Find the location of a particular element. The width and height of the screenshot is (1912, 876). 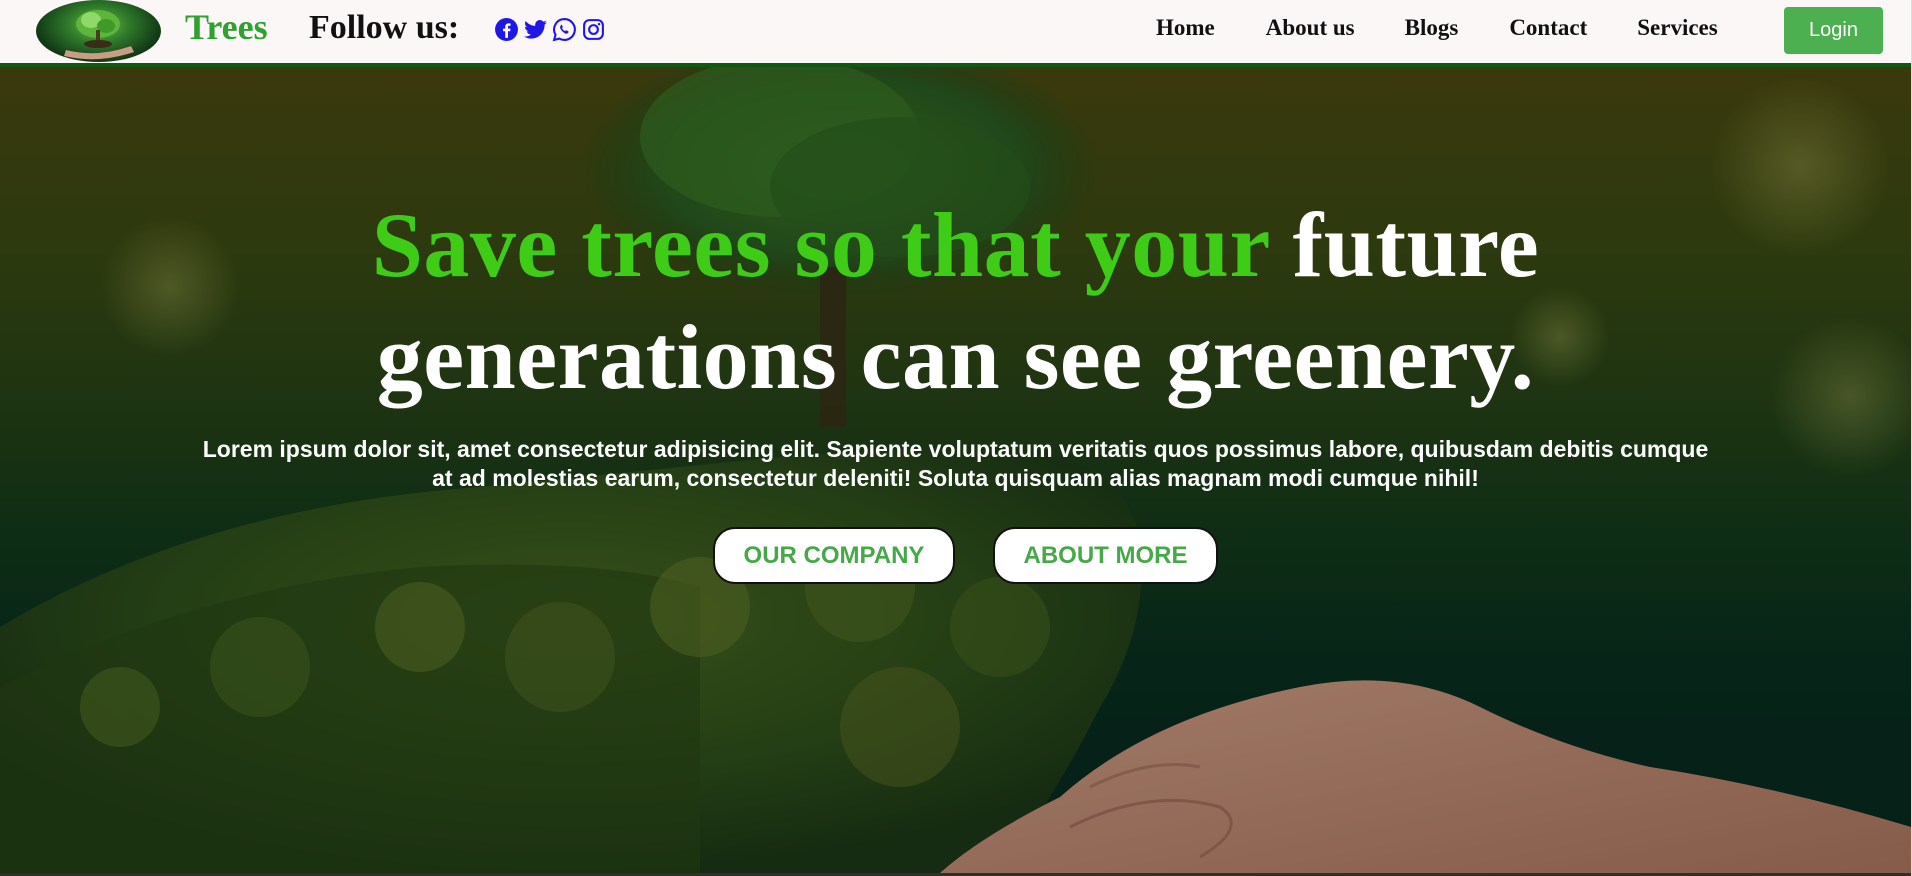

instagram-icon is located at coordinates (593, 29).